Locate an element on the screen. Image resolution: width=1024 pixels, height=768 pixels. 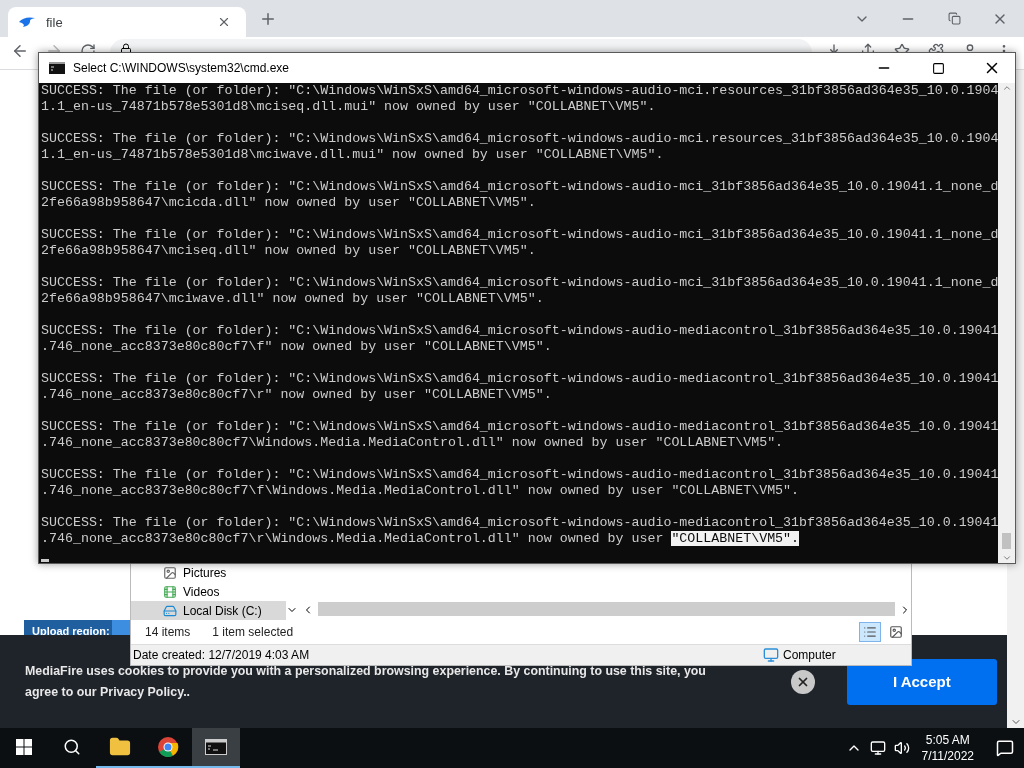
console-line: 1.1_en-us_74871b578e5301d8\mciseq.dll.mui" now owned by user "COLLABNET\VM5". is located at coordinates (349, 107).